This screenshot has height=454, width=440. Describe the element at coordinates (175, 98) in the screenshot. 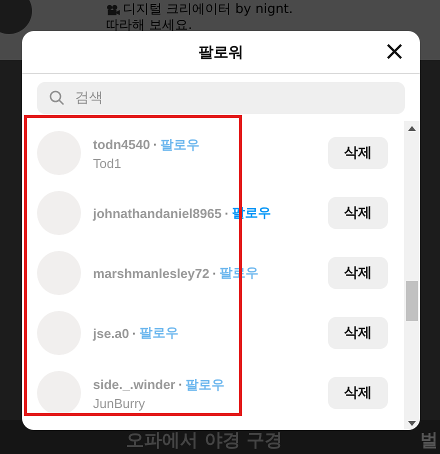

I see `search-input: 검색` at that location.